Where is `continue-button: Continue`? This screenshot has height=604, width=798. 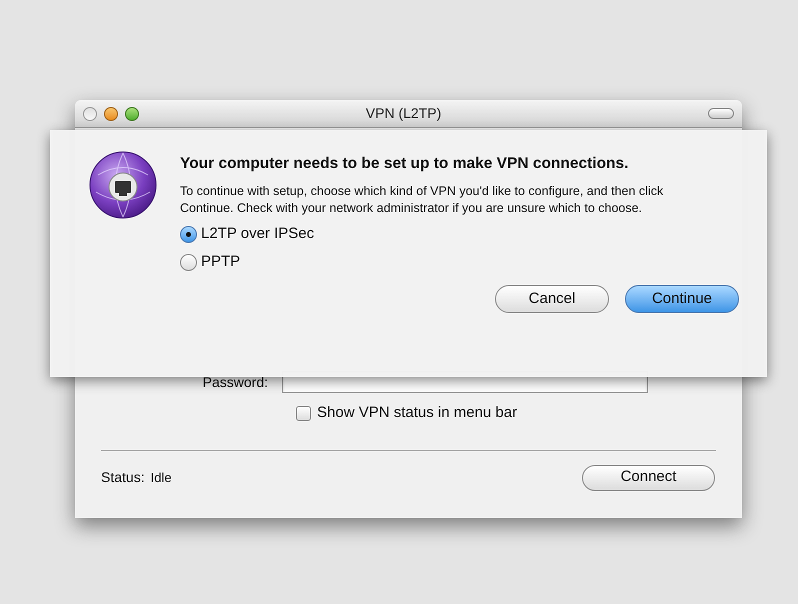
continue-button: Continue is located at coordinates (682, 299).